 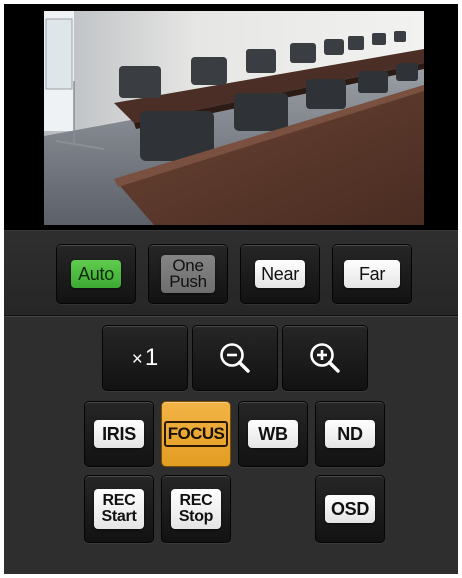 I want to click on osd-label: OSD, so click(x=350, y=509).